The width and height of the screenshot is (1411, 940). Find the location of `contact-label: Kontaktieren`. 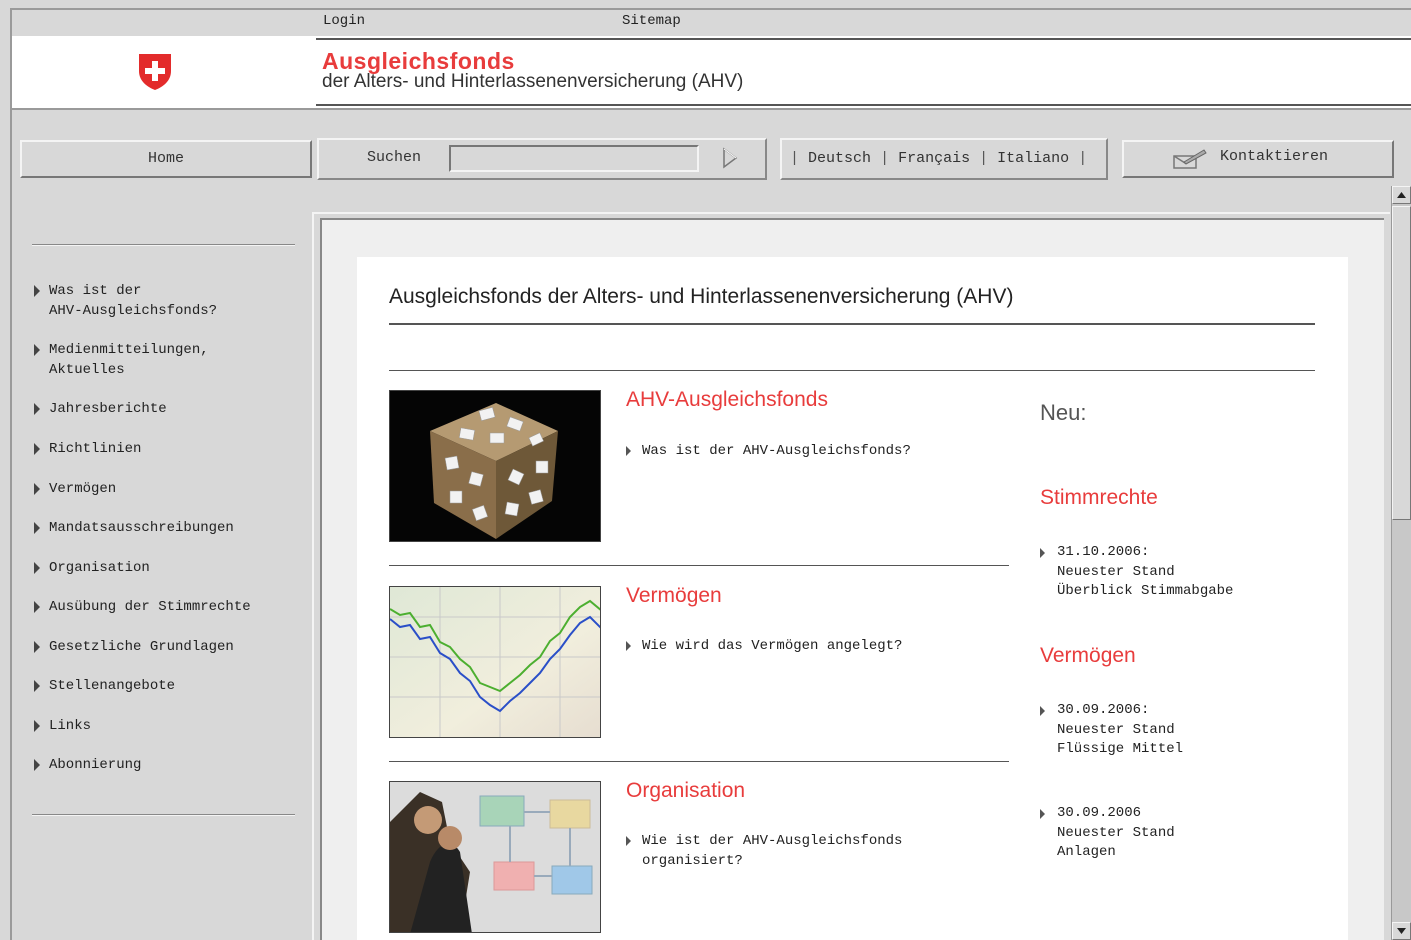

contact-label: Kontaktieren is located at coordinates (1274, 156).